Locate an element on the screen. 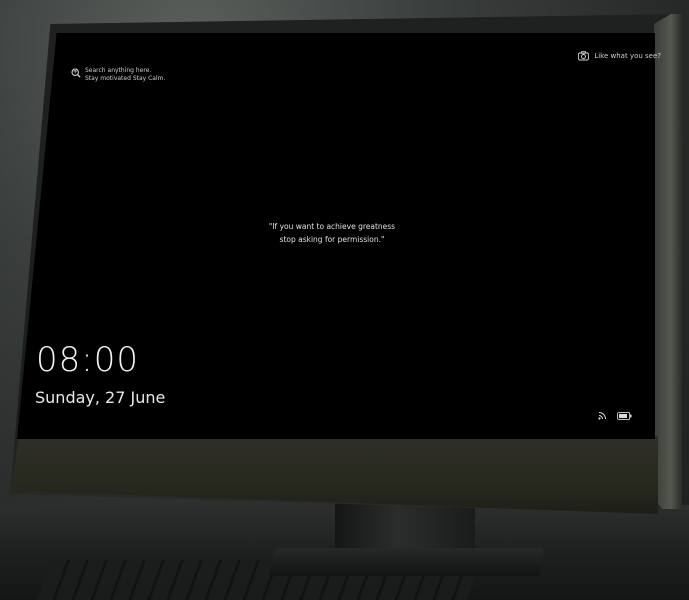 This screenshot has height=600, width=689. clock-time: 08:00 is located at coordinates (87, 360).